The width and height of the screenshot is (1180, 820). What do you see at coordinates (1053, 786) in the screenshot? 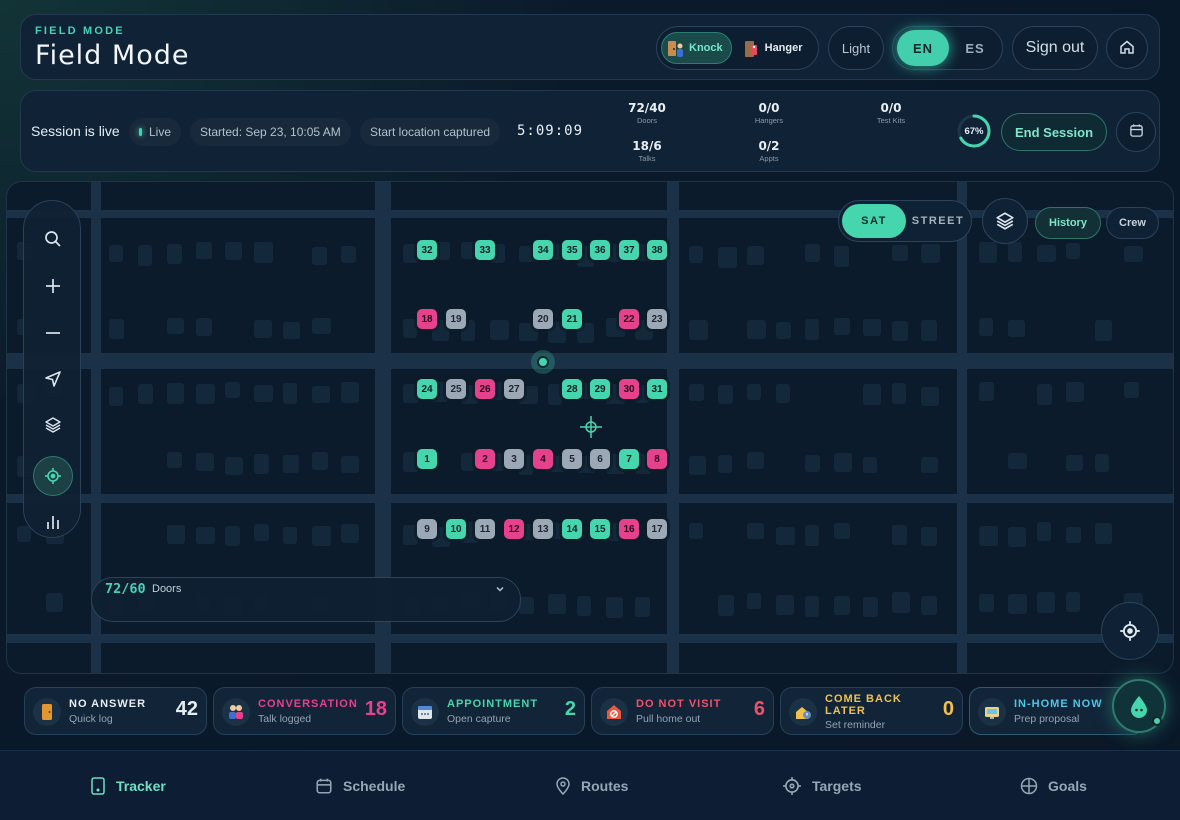
I see `nav-goals: Goals` at bounding box center [1053, 786].